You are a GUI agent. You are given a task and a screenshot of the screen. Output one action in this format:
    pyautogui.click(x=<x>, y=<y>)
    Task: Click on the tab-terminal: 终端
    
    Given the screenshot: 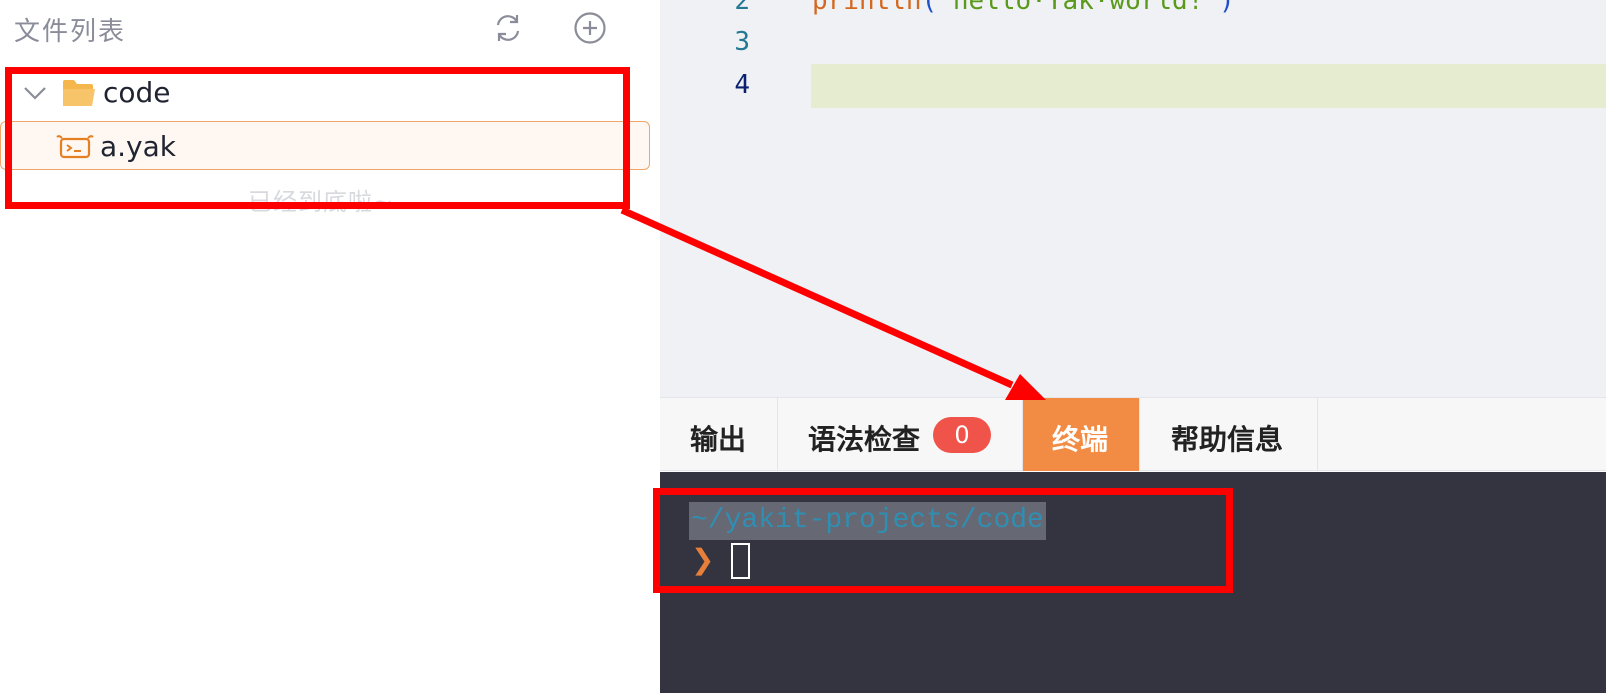 What is the action you would take?
    pyautogui.click(x=1081, y=434)
    